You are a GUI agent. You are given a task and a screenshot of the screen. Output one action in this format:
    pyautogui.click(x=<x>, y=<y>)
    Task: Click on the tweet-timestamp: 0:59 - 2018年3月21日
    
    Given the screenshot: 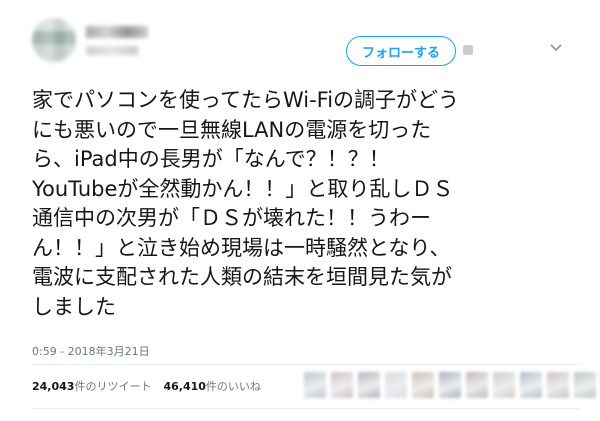 What is the action you would take?
    pyautogui.click(x=91, y=351)
    